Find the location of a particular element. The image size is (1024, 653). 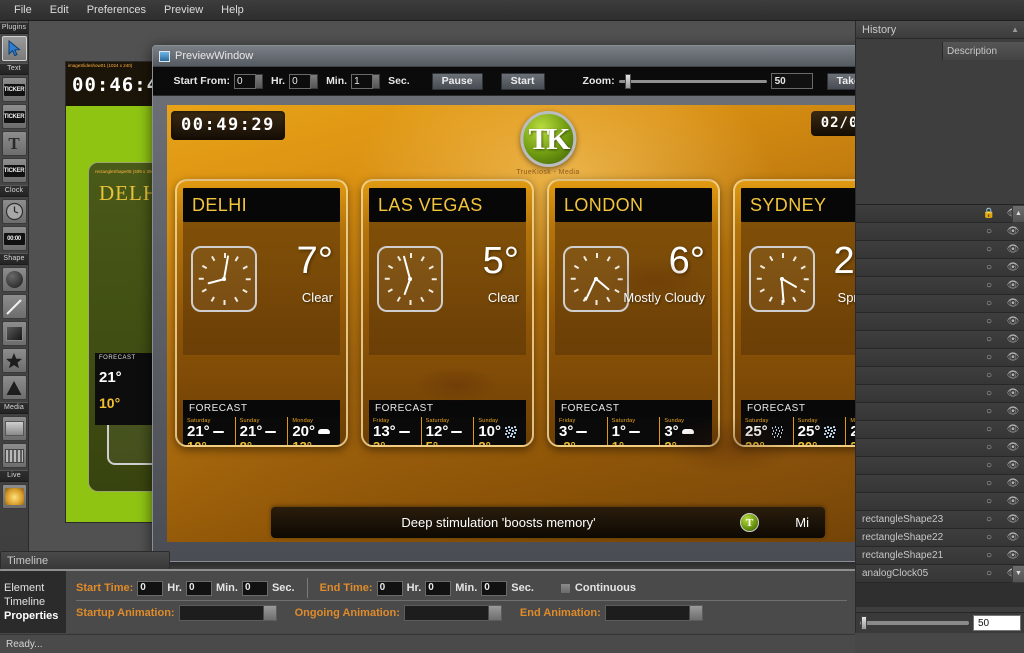

video-media-tool is located at coordinates (14, 455).